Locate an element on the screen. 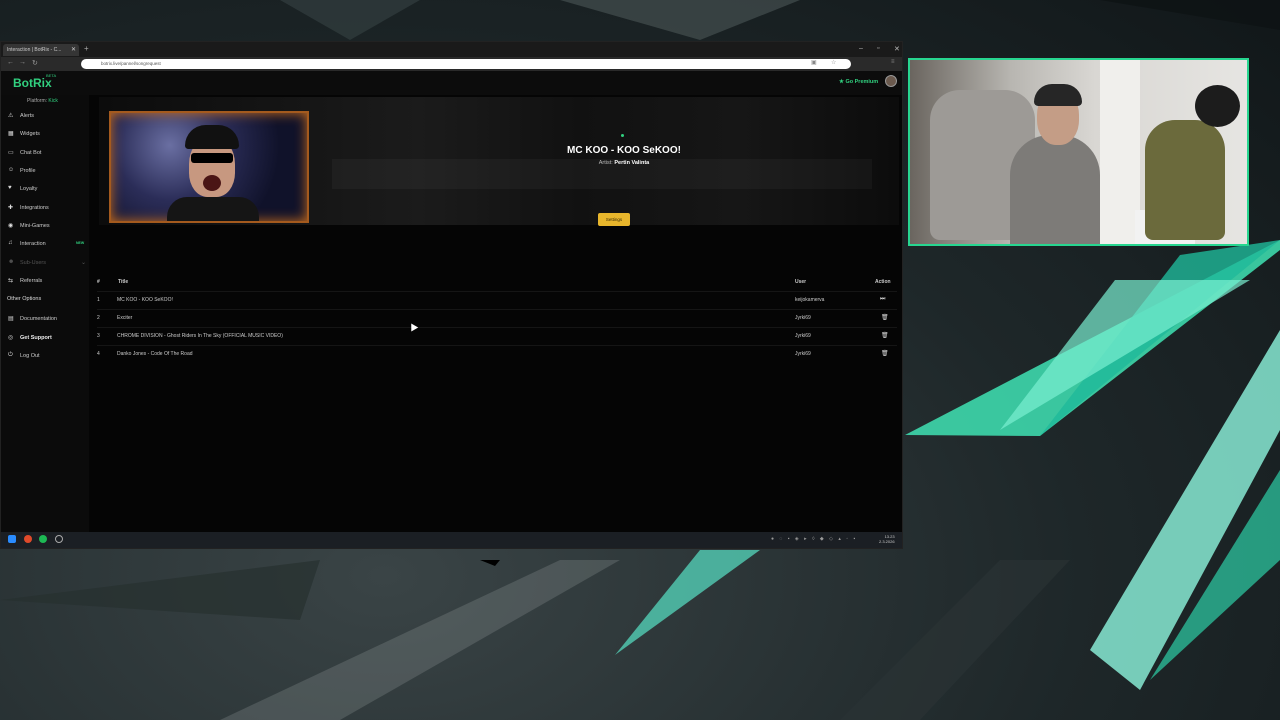 The image size is (1280, 720). url-text: botrix.live/pannel/songrequest is located at coordinates (131, 63).